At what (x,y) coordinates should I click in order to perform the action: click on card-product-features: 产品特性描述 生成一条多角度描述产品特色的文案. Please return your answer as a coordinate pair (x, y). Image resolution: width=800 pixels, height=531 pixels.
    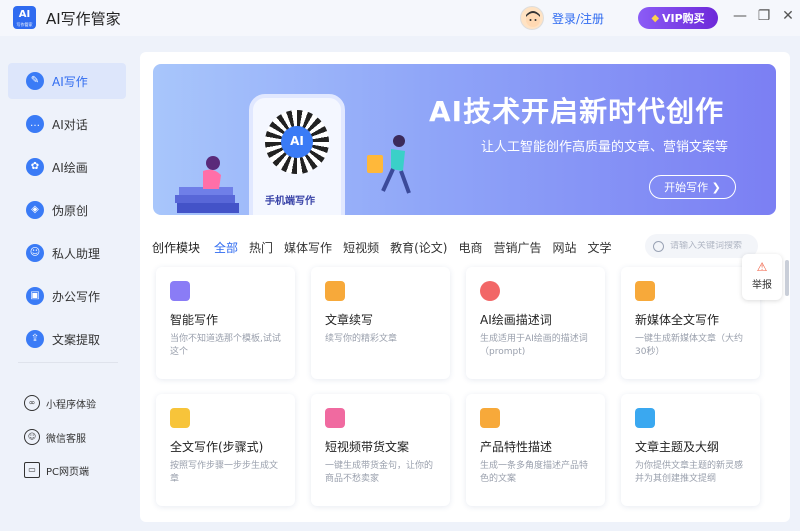
    Looking at the image, I should click on (535, 450).